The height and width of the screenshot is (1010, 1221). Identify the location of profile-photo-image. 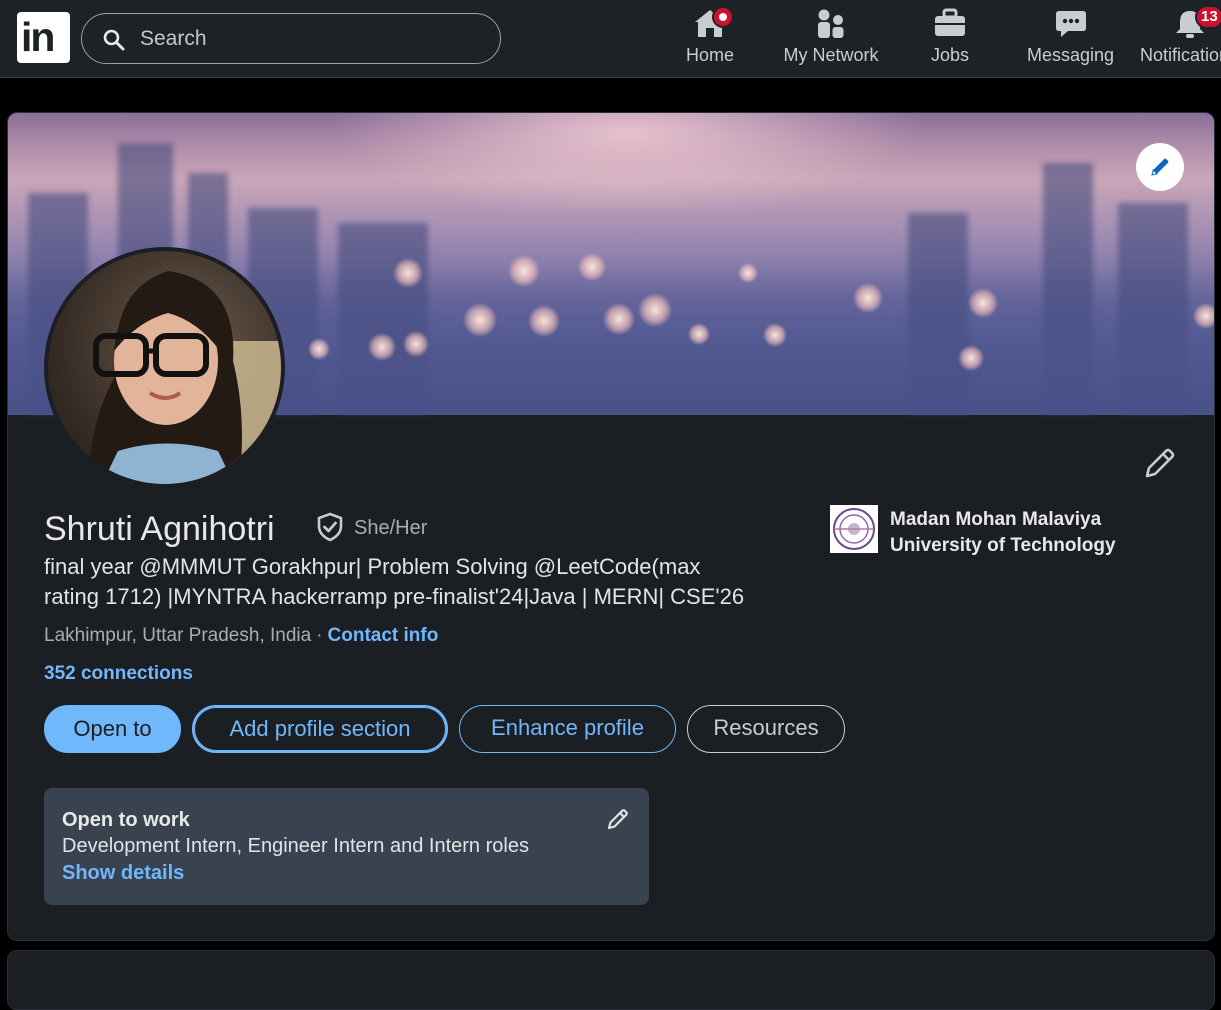
(184, 377).